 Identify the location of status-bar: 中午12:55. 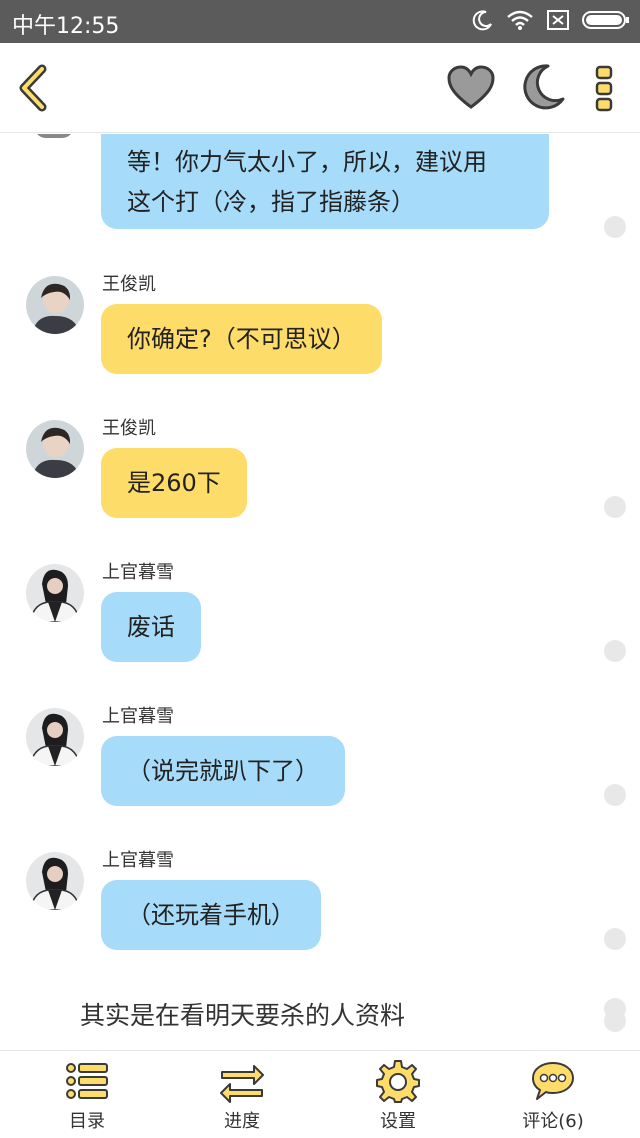
(320, 21).